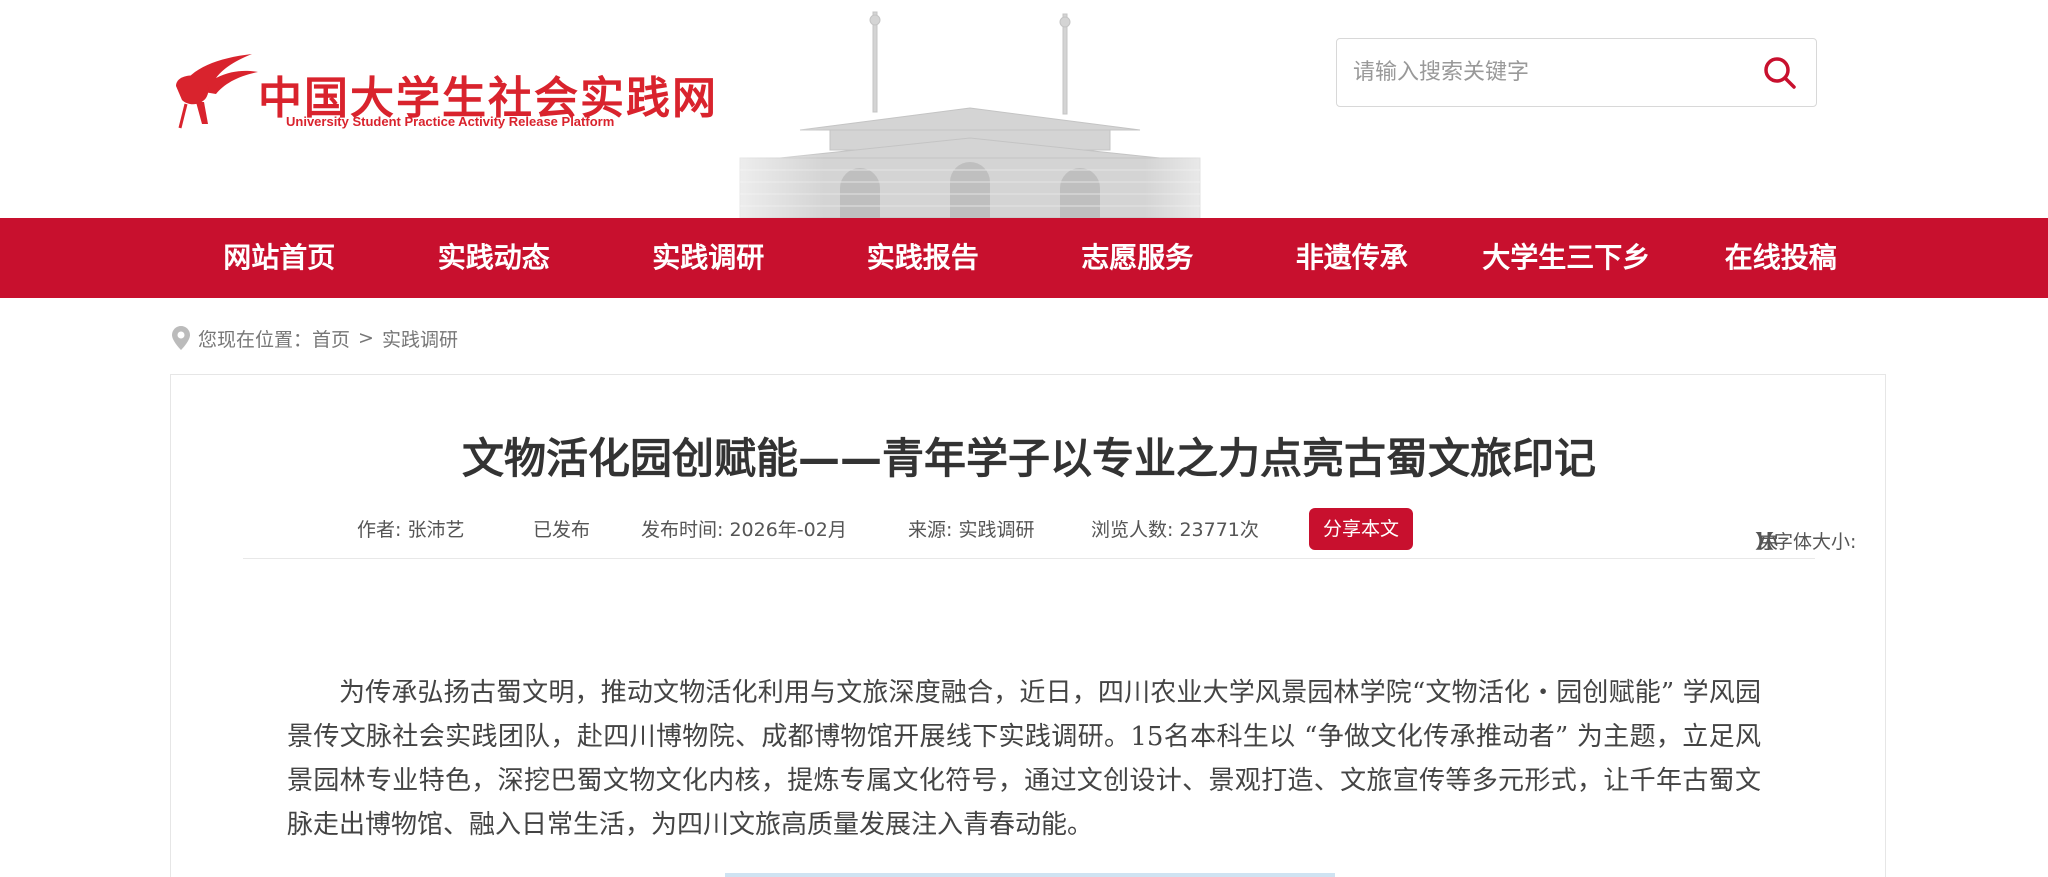  I want to click on nav-item-practice-report: 实践报告, so click(923, 258).